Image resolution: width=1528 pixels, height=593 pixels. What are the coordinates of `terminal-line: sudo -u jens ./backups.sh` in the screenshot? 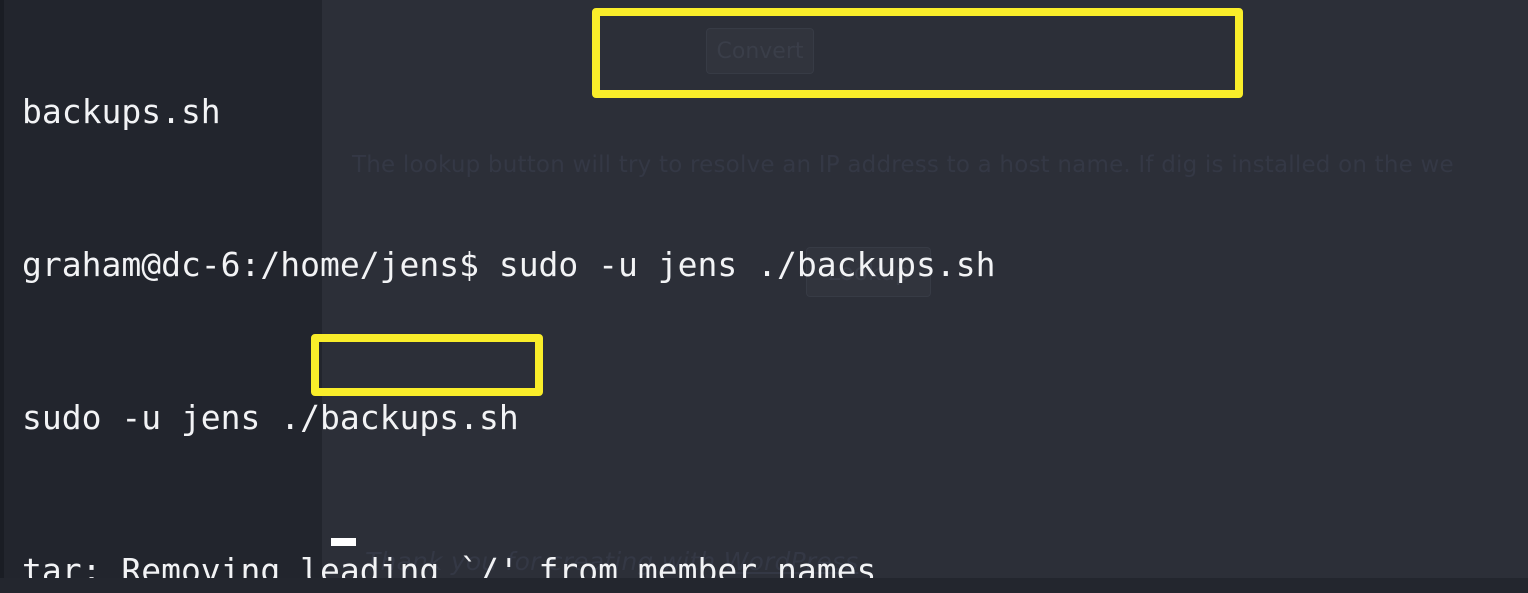 It's located at (270, 417).